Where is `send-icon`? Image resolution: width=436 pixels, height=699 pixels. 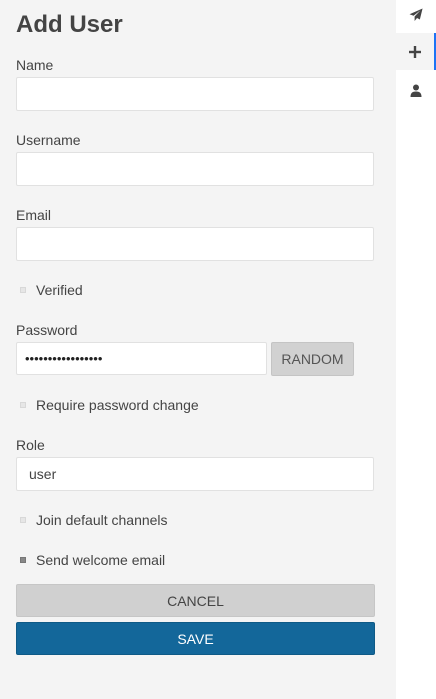
send-icon is located at coordinates (416, 14).